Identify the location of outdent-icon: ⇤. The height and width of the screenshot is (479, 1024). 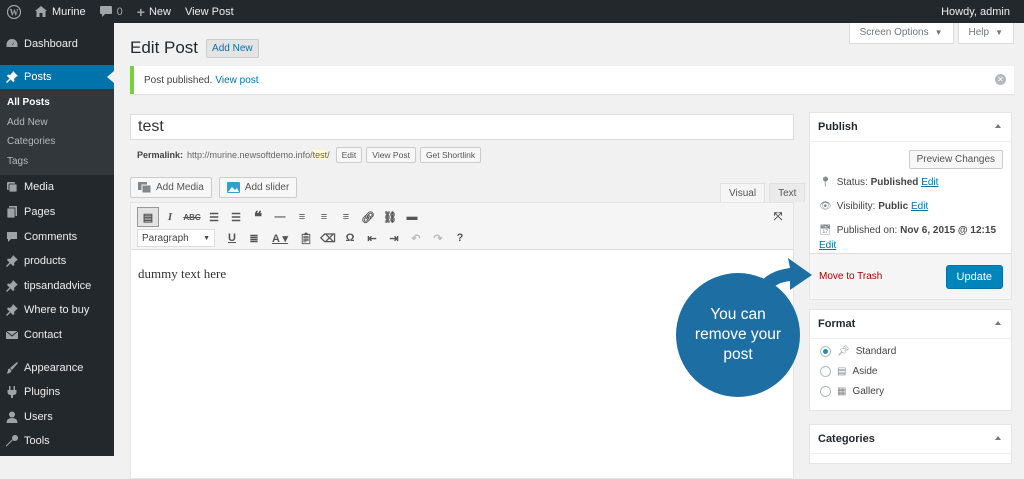
(372, 238).